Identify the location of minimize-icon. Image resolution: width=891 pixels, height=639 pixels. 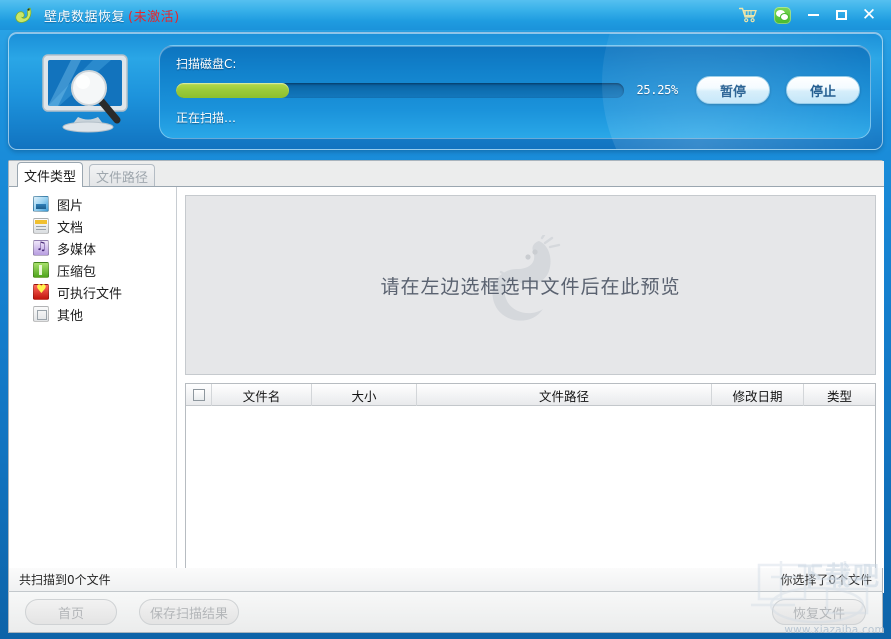
(813, 15).